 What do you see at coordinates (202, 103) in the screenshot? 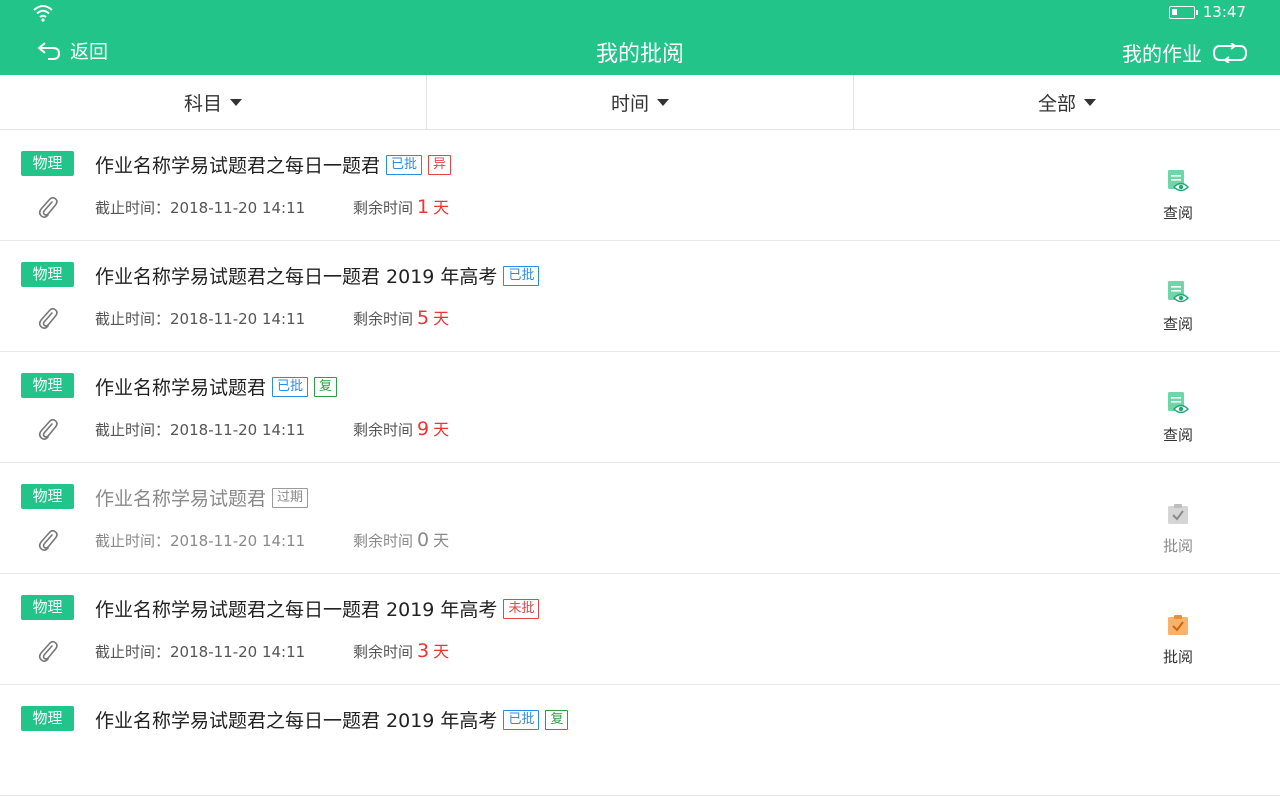
I see `filter-subject-label: 科目` at bounding box center [202, 103].